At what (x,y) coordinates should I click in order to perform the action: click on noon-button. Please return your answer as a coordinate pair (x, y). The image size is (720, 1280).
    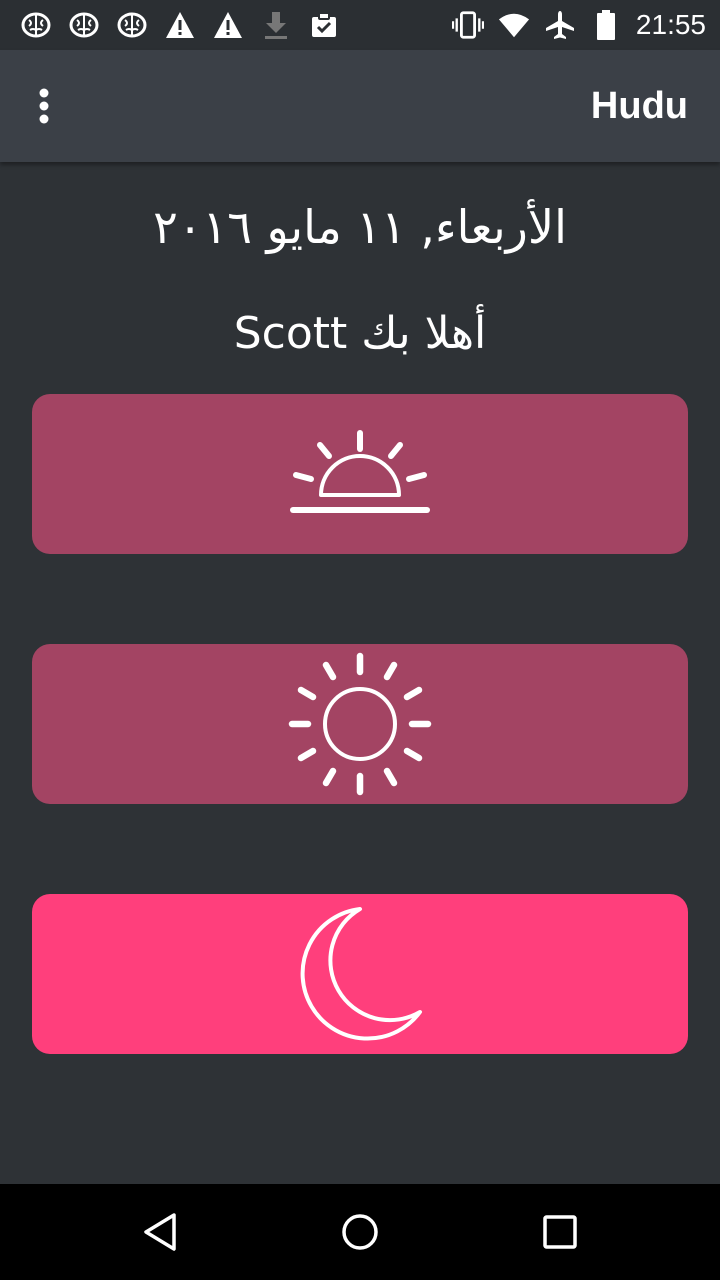
    Looking at the image, I should click on (360, 724).